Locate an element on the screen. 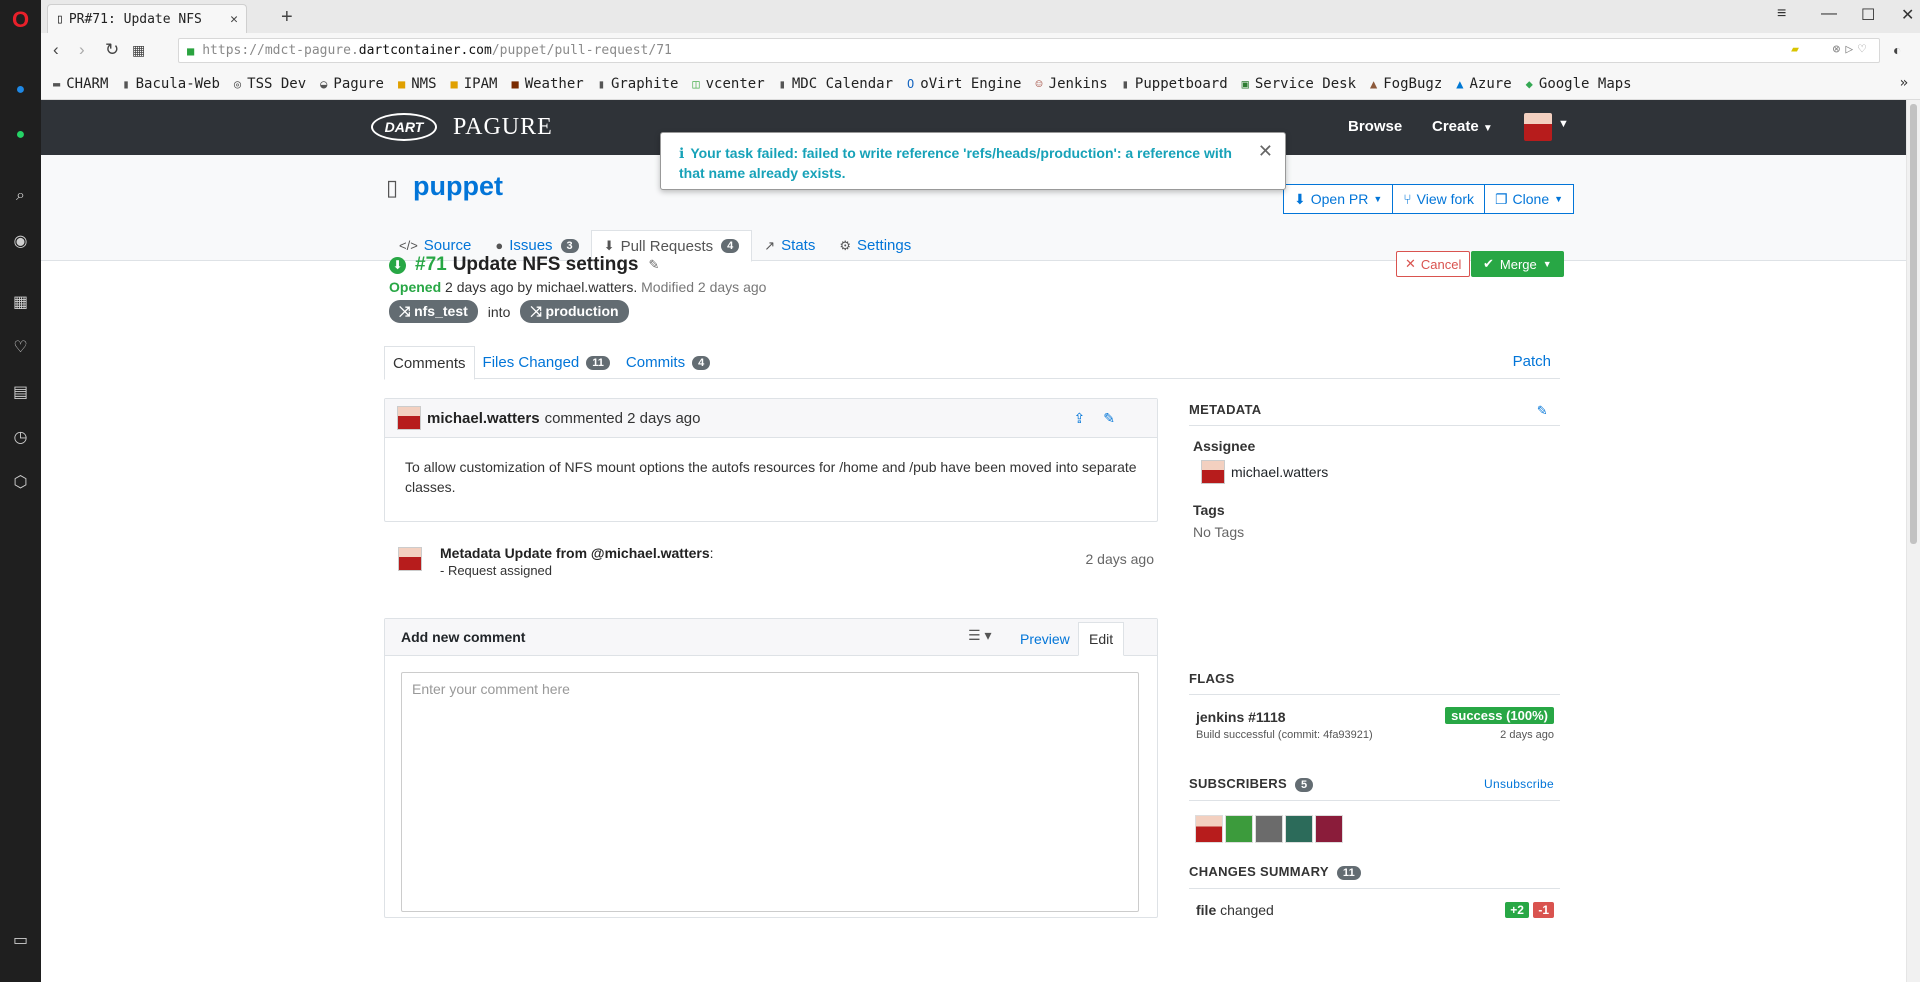 This screenshot has width=1920, height=982. flag-name: jenkins #1118 is located at coordinates (1241, 717).